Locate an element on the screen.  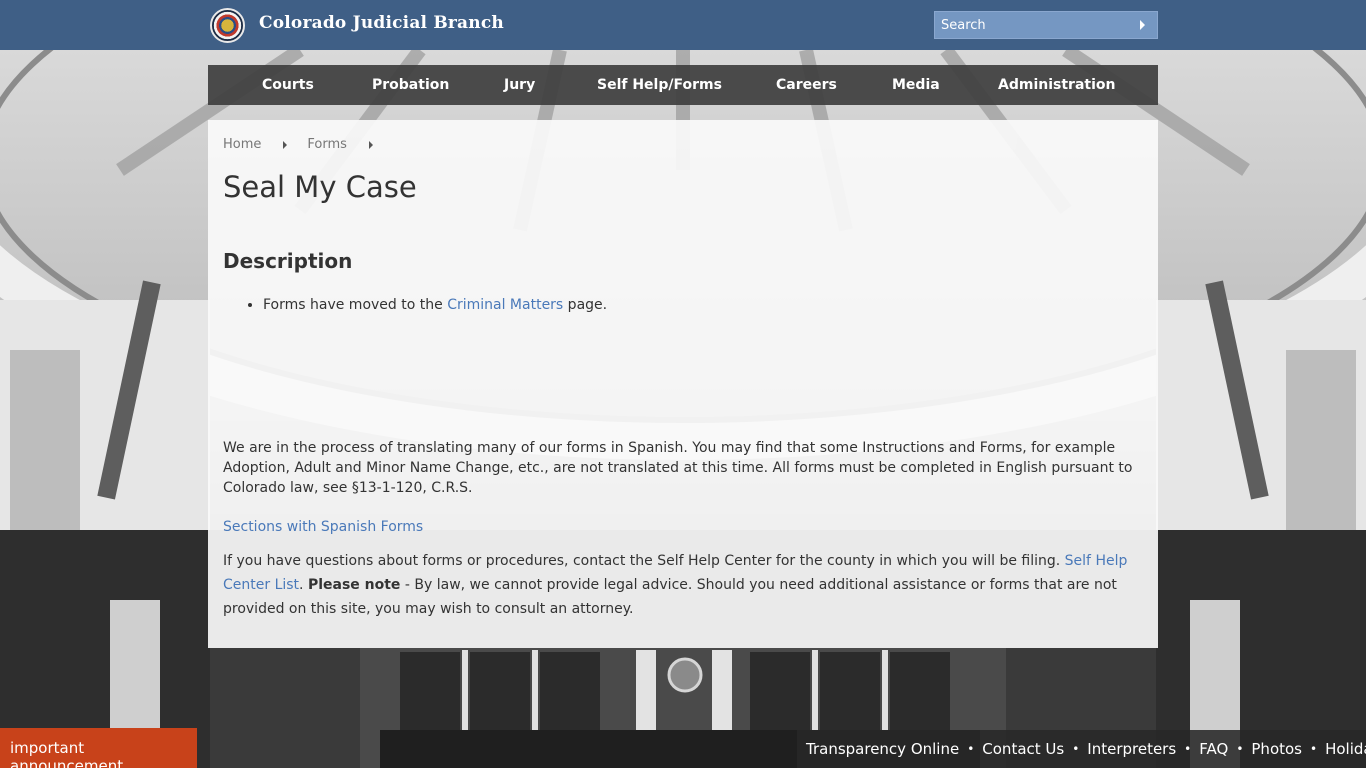
nav-item-media: Media is located at coordinates (916, 85).